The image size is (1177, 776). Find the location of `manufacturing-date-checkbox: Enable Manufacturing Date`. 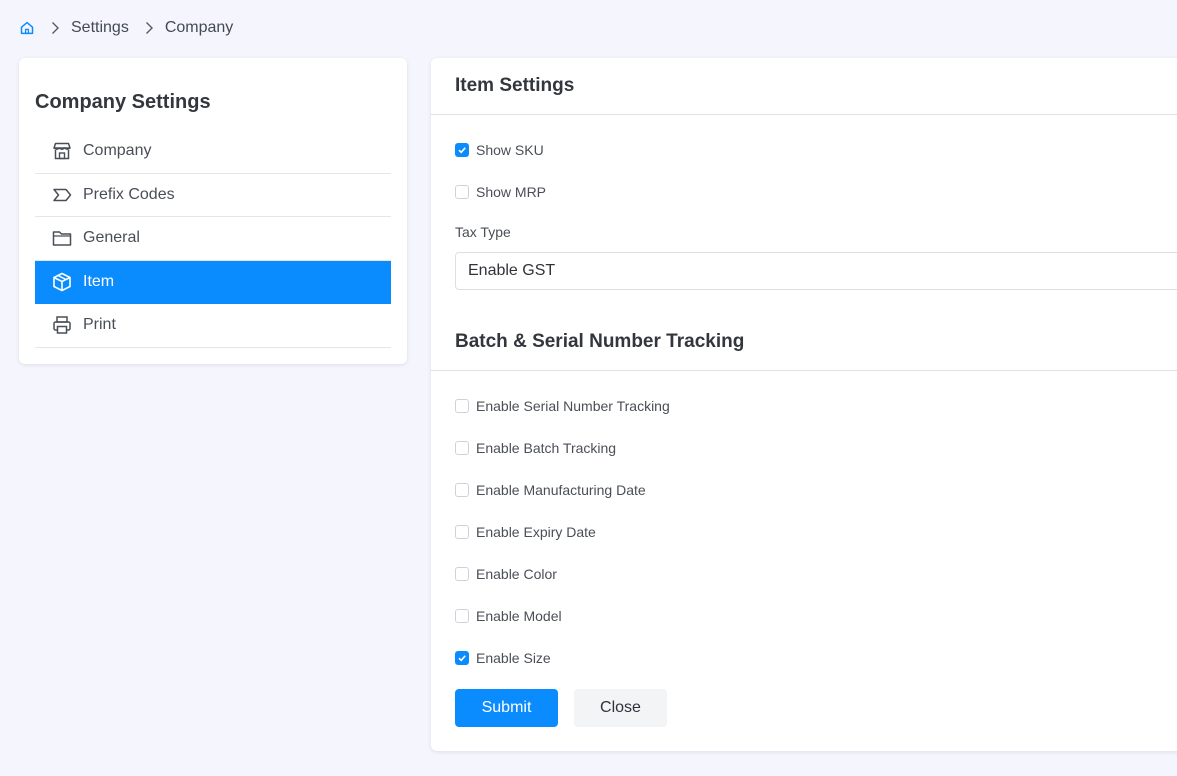

manufacturing-date-checkbox: Enable Manufacturing Date is located at coordinates (550, 490).